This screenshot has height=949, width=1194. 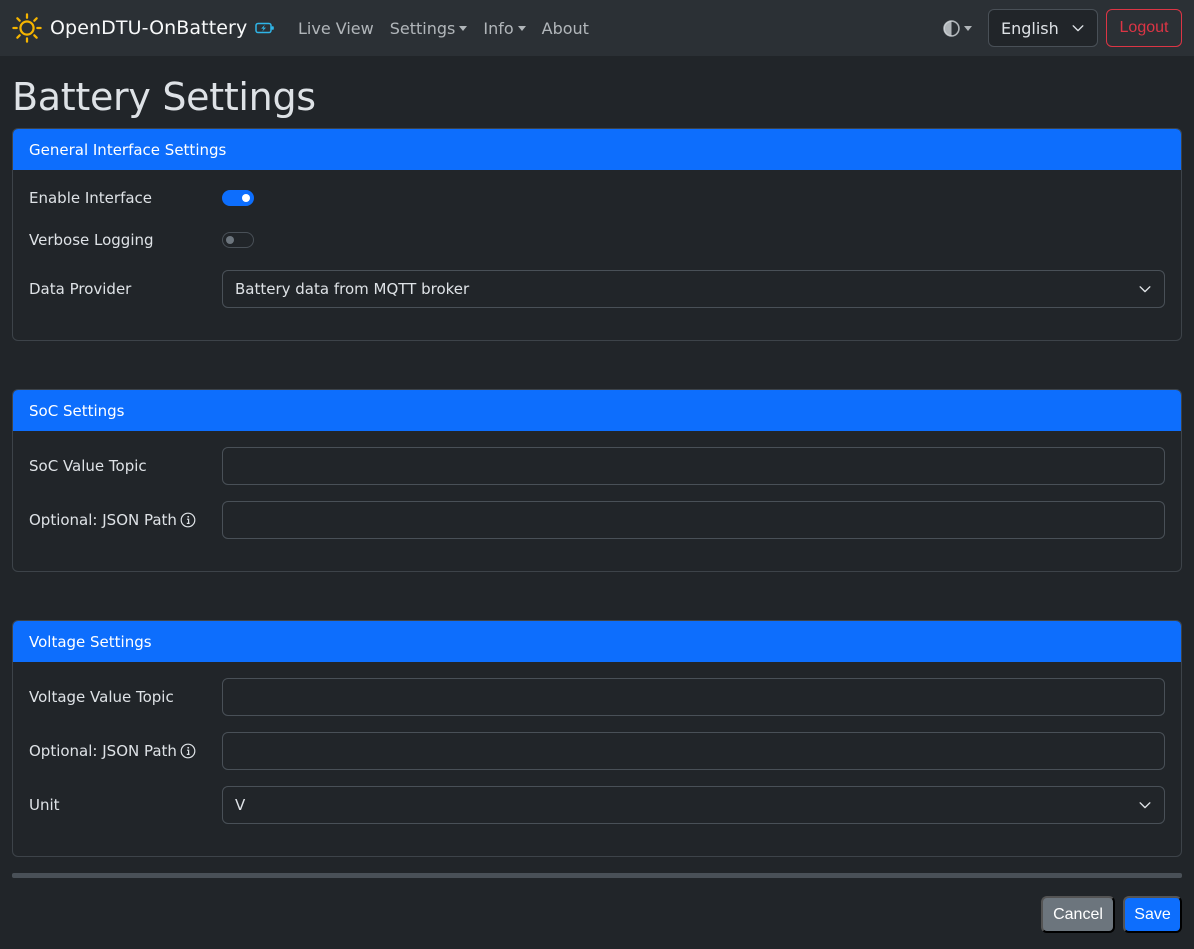 I want to click on brand: OpenDTU-OnBattery, so click(x=143, y=28).